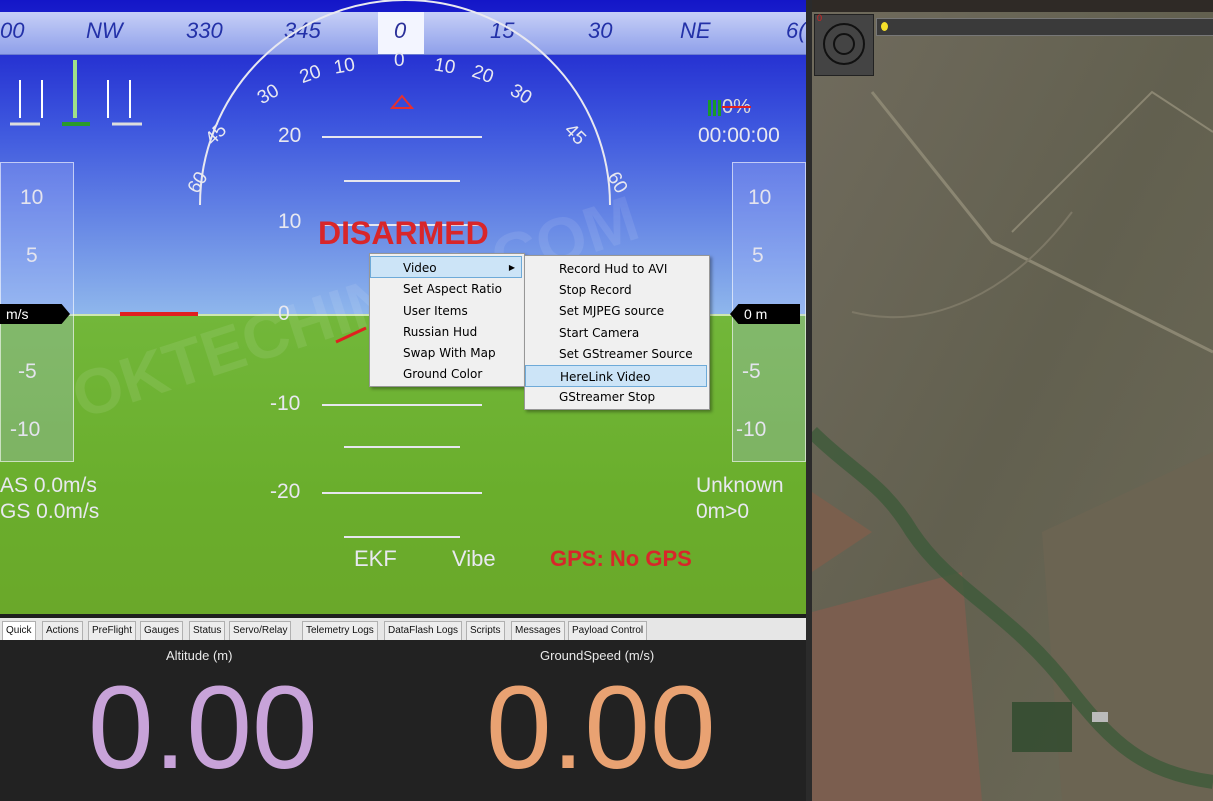  What do you see at coordinates (436, 289) in the screenshot?
I see `menu-item-set-aspect-ratio: Set Aspect Ratio` at bounding box center [436, 289].